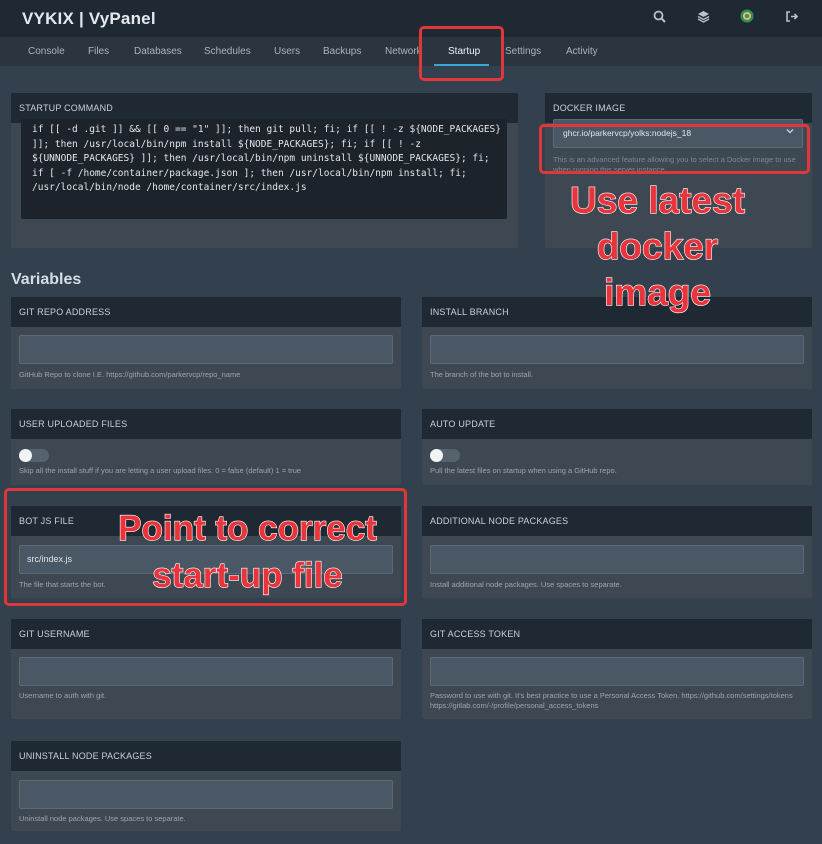 The height and width of the screenshot is (844, 822). What do you see at coordinates (66, 108) in the screenshot?
I see `panel-title: STARTUP COMMAND` at bounding box center [66, 108].